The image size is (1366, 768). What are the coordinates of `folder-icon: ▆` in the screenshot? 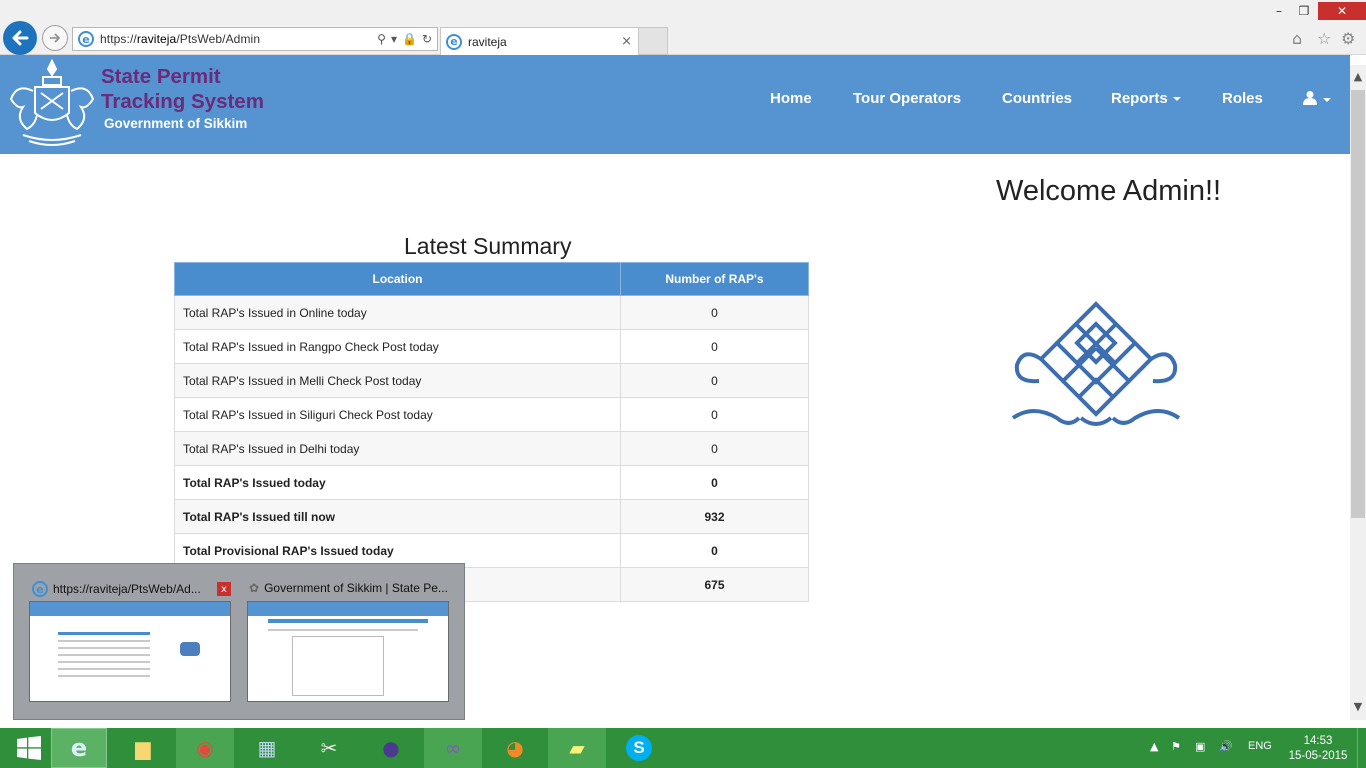 It's located at (143, 748).